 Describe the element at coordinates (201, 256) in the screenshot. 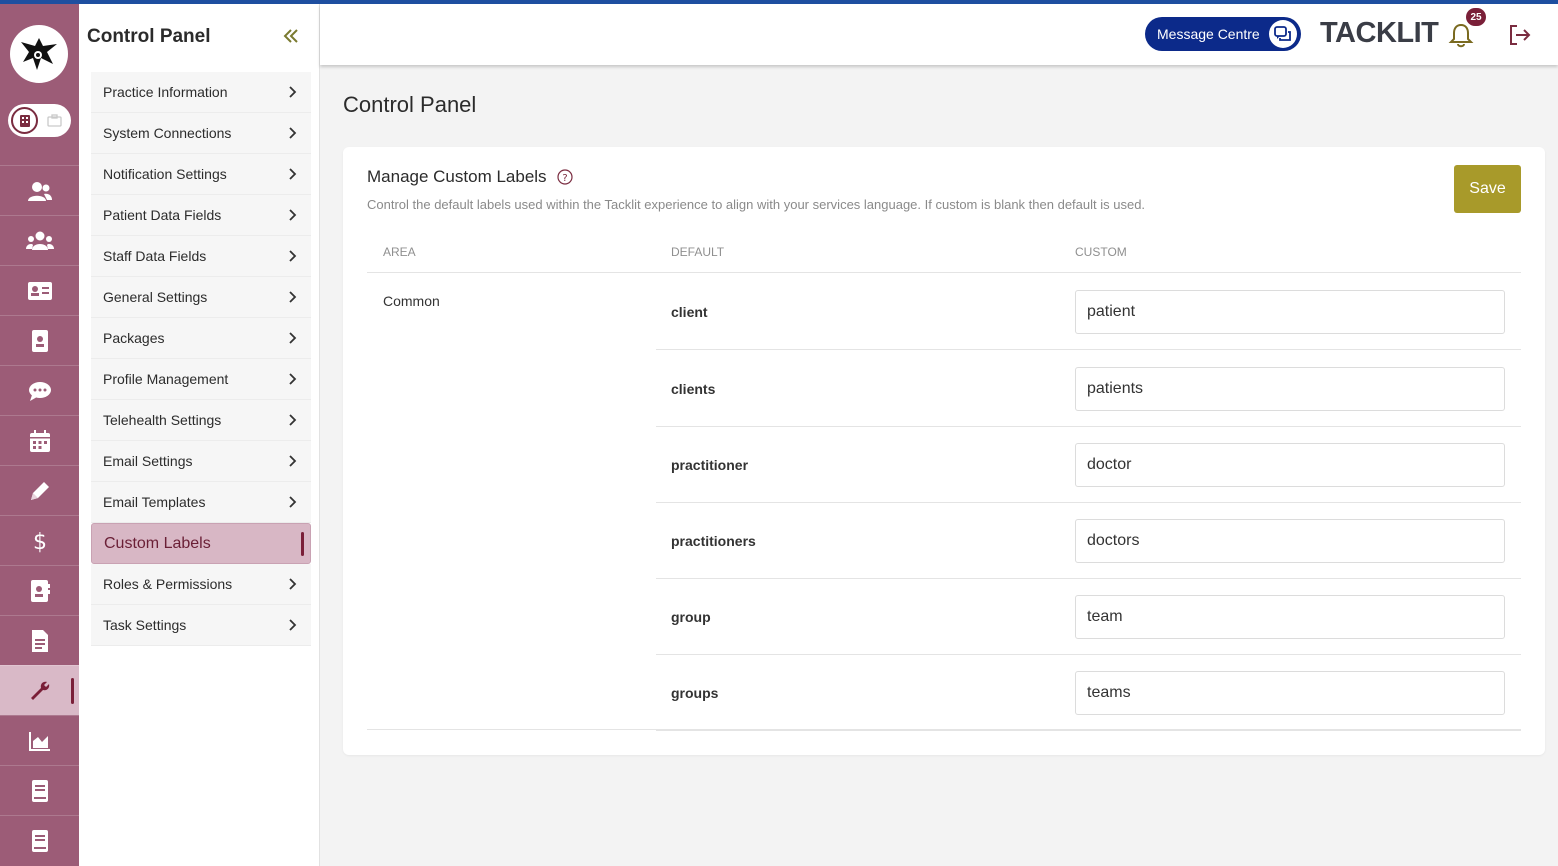

I see `nav-item-staff-data-fields: Staff Data Fields` at that location.